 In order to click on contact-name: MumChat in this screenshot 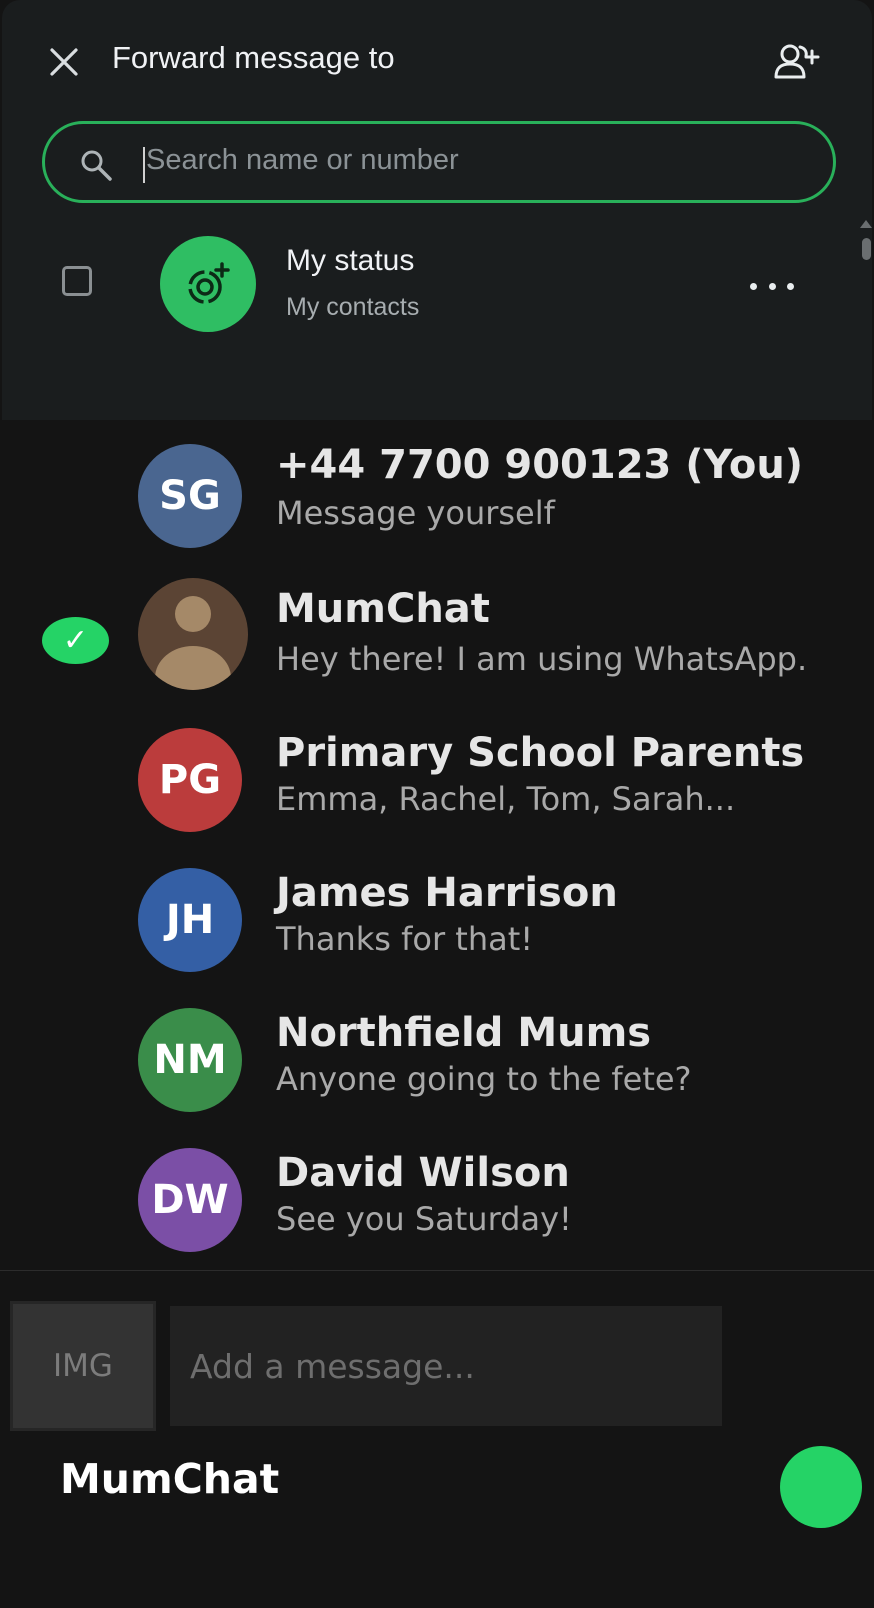, I will do `click(383, 609)`.